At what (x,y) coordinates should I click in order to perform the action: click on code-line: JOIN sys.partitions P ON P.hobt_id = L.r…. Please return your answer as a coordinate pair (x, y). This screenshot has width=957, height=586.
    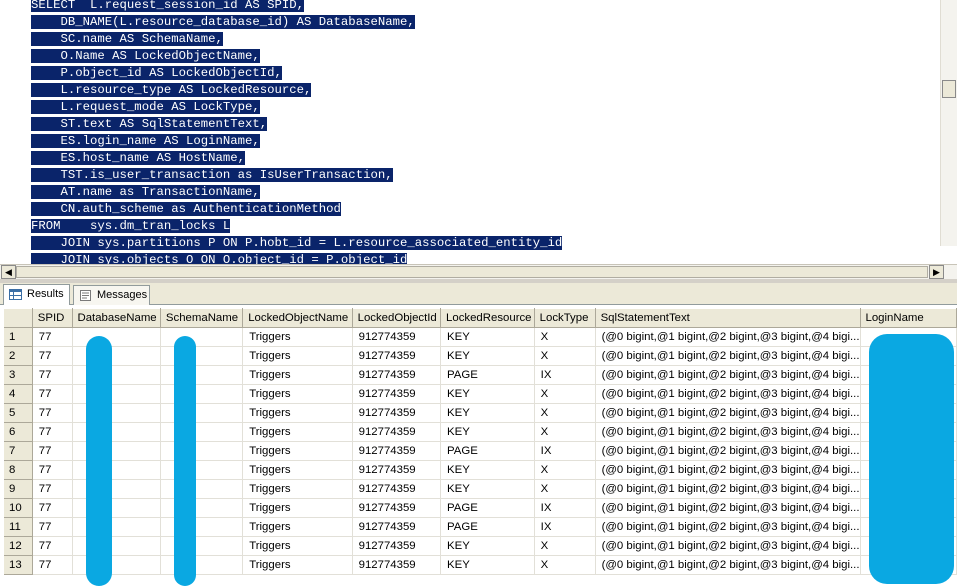
    Looking at the image, I should click on (297, 243).